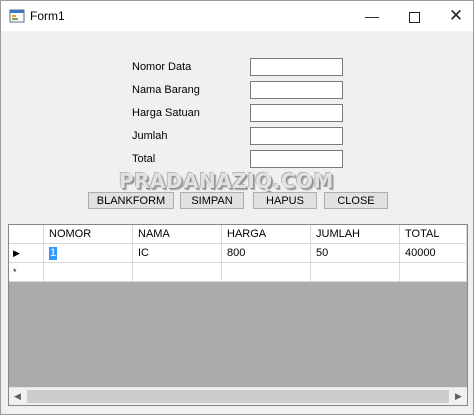  What do you see at coordinates (88, 272) in the screenshot?
I see `new-row-cell-nomor` at bounding box center [88, 272].